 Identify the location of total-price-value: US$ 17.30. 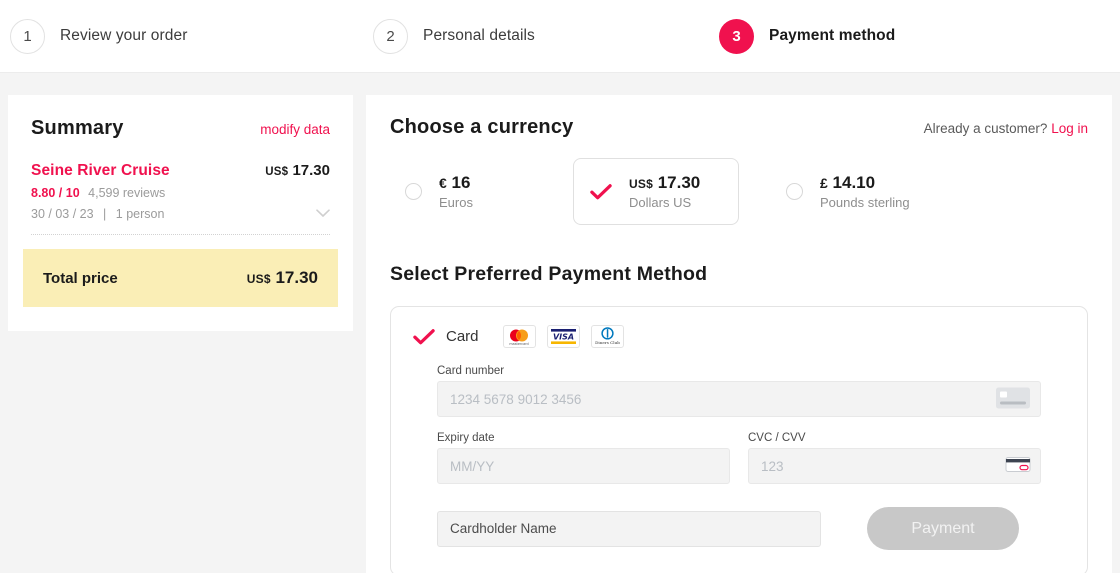
(282, 278).